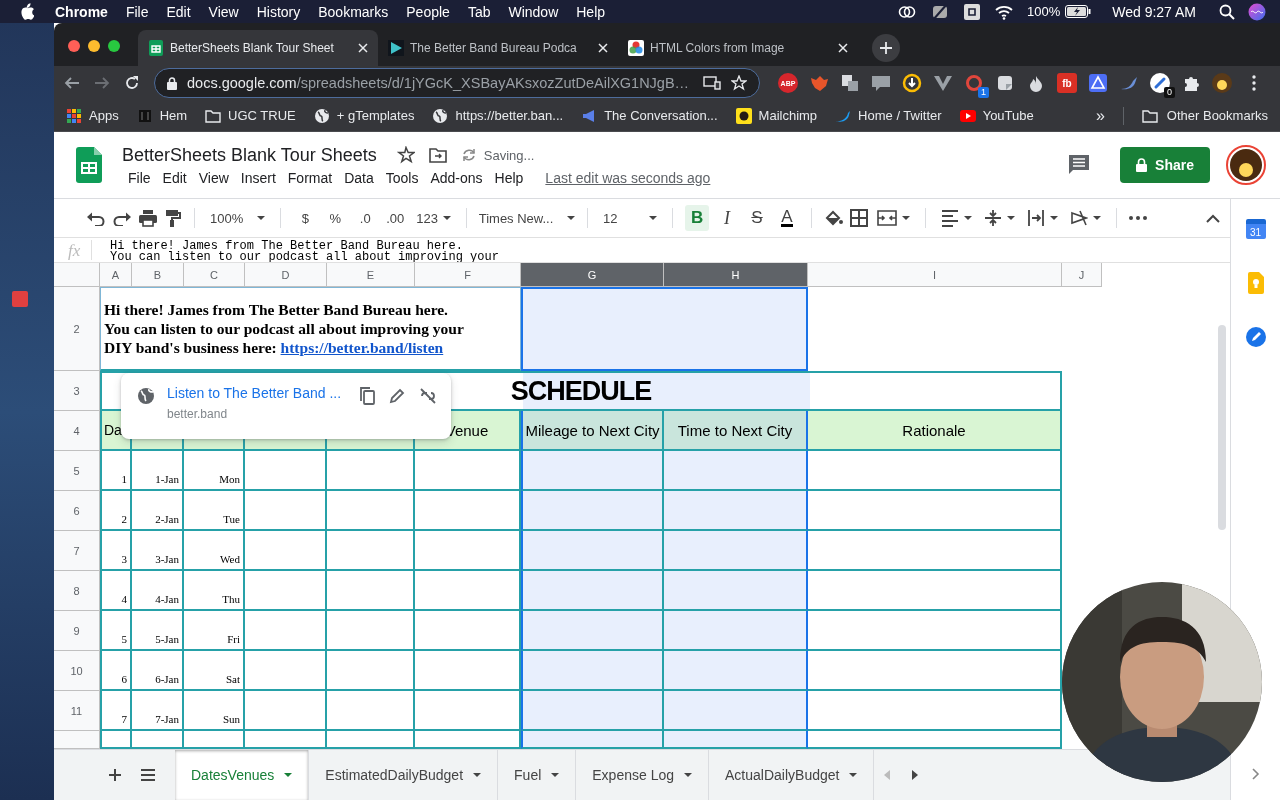 The height and width of the screenshot is (800, 1280). I want to click on column-header: E, so click(371, 275).